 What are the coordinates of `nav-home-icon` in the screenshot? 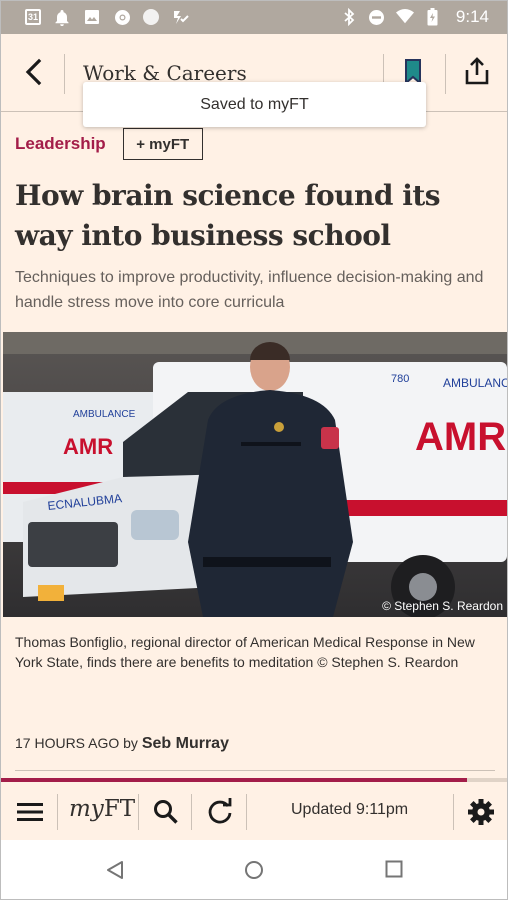 It's located at (254, 870).